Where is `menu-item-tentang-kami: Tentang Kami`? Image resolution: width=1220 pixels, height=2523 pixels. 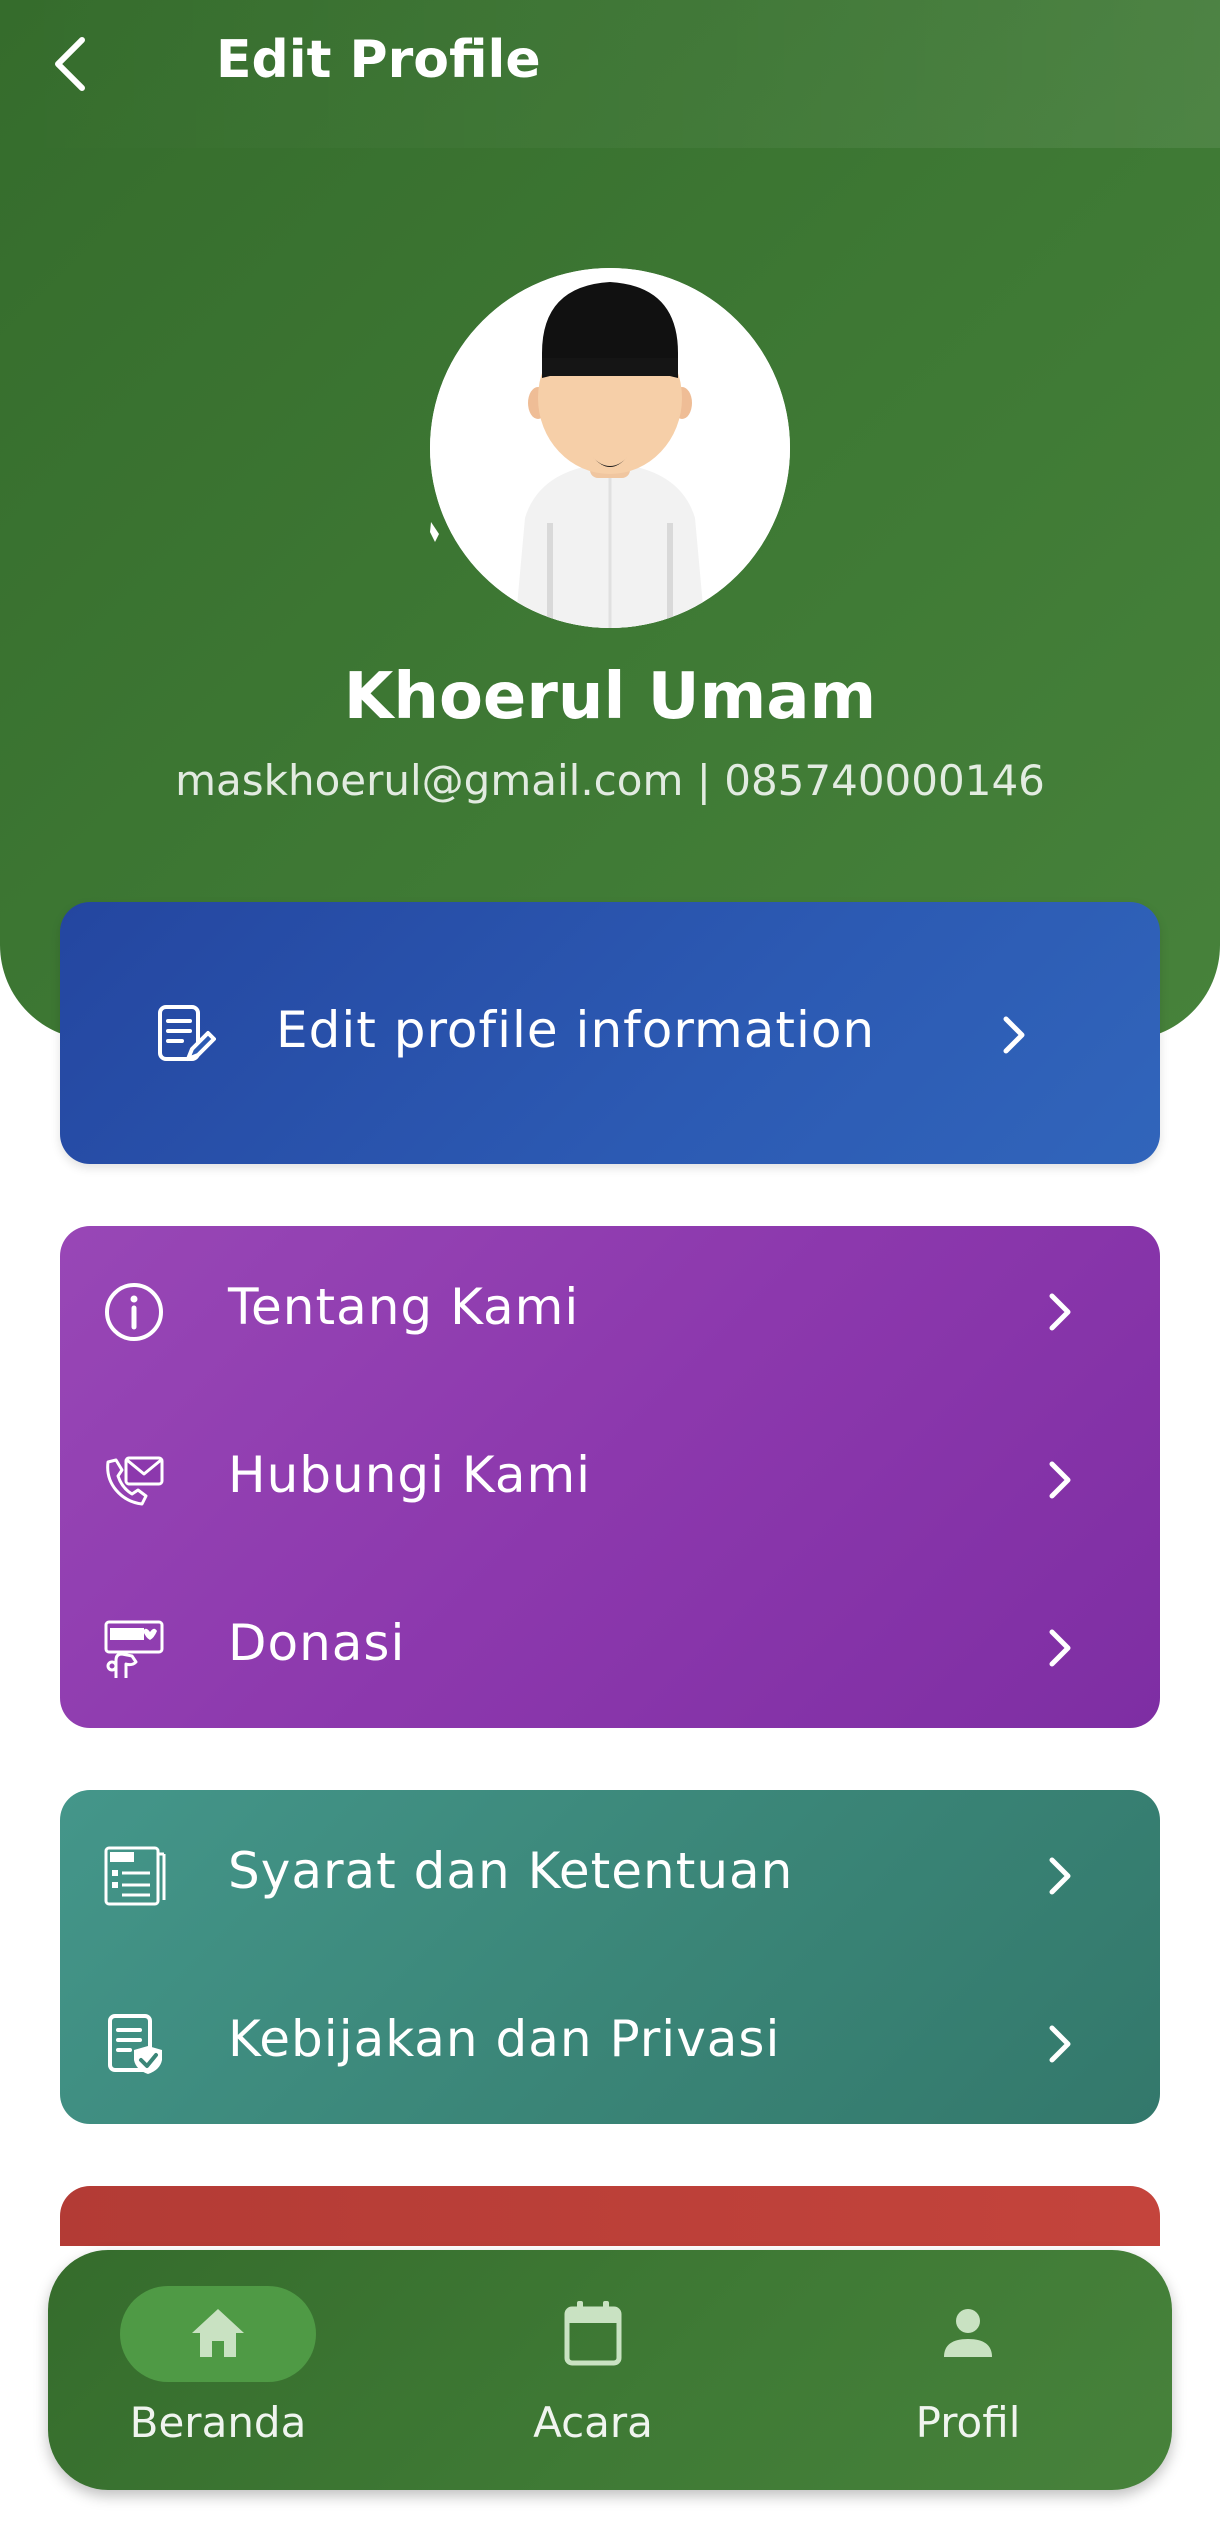
menu-item-tentang-kami: Tentang Kami is located at coordinates (610, 1310).